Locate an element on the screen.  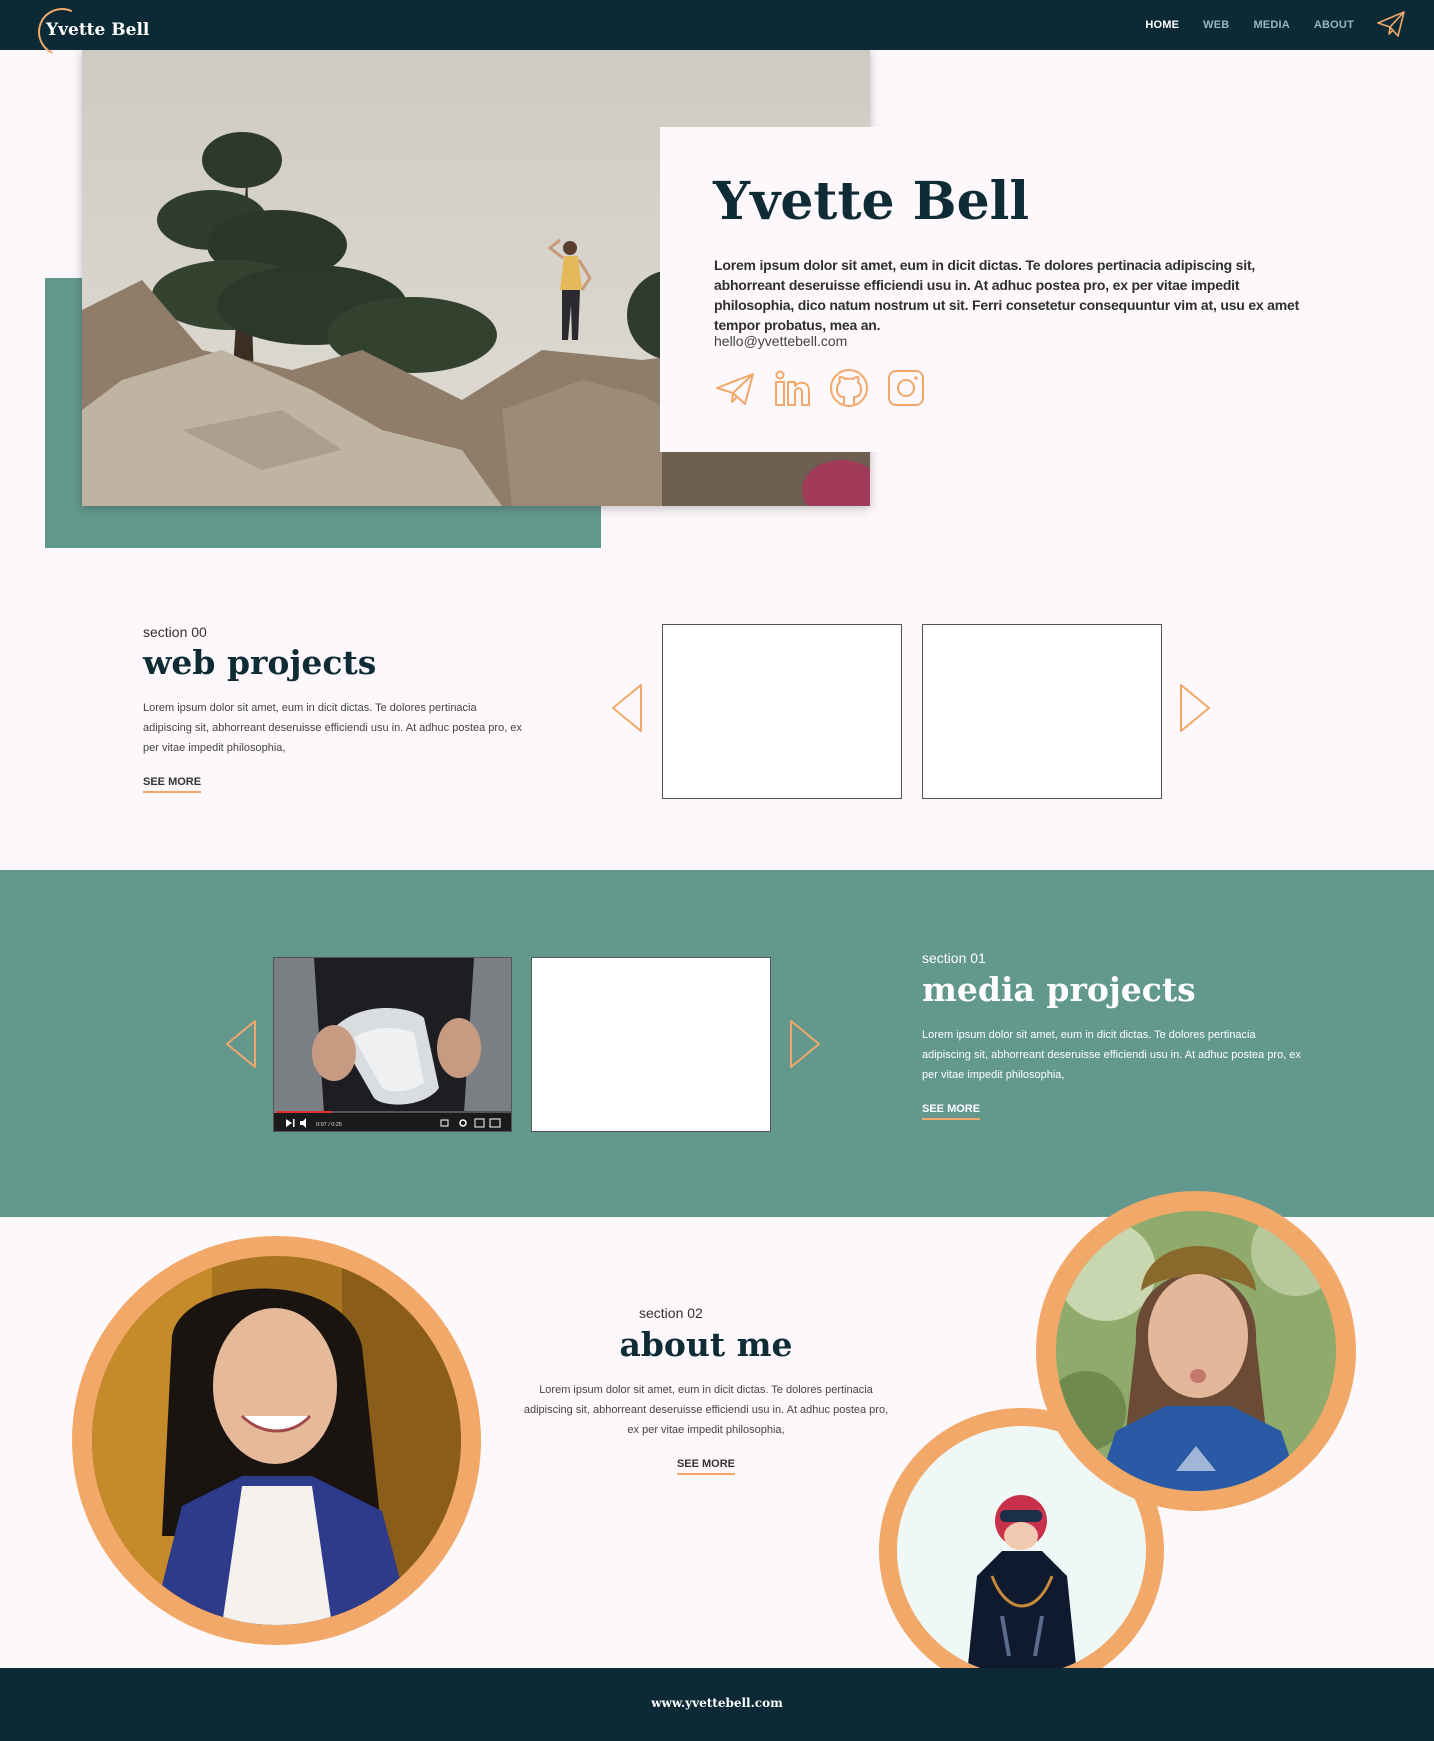
portrait-photo is located at coordinates (276, 1440).